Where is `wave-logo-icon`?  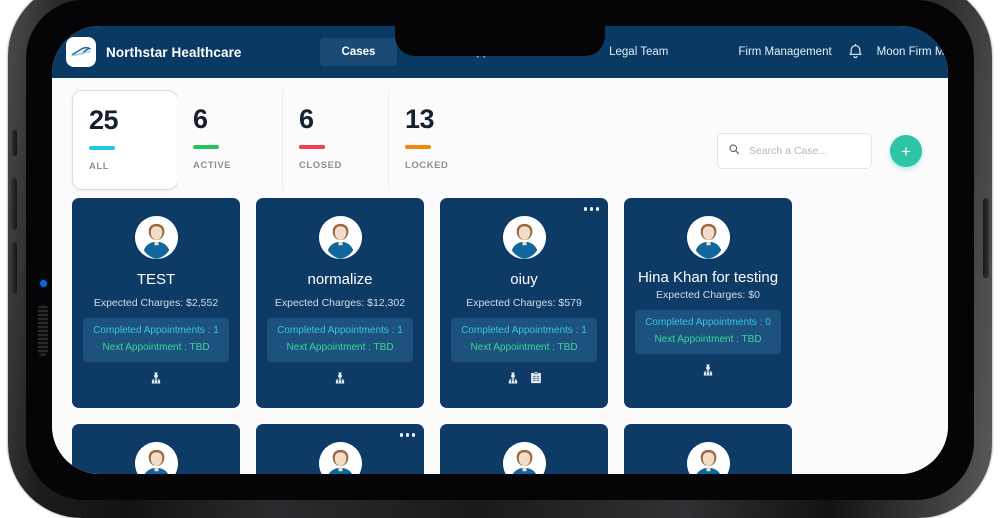 wave-logo-icon is located at coordinates (81, 52).